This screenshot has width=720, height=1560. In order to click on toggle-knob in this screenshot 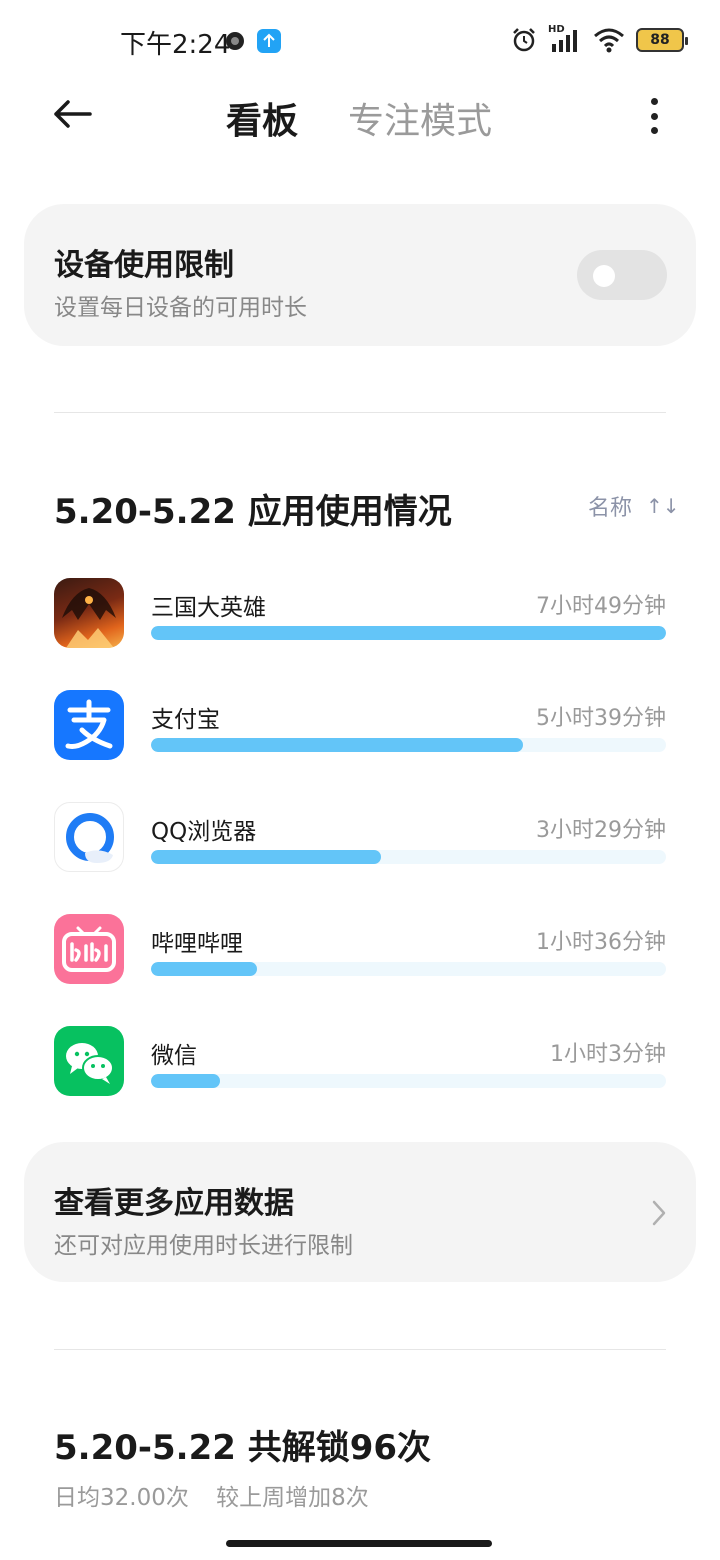, I will do `click(604, 276)`.